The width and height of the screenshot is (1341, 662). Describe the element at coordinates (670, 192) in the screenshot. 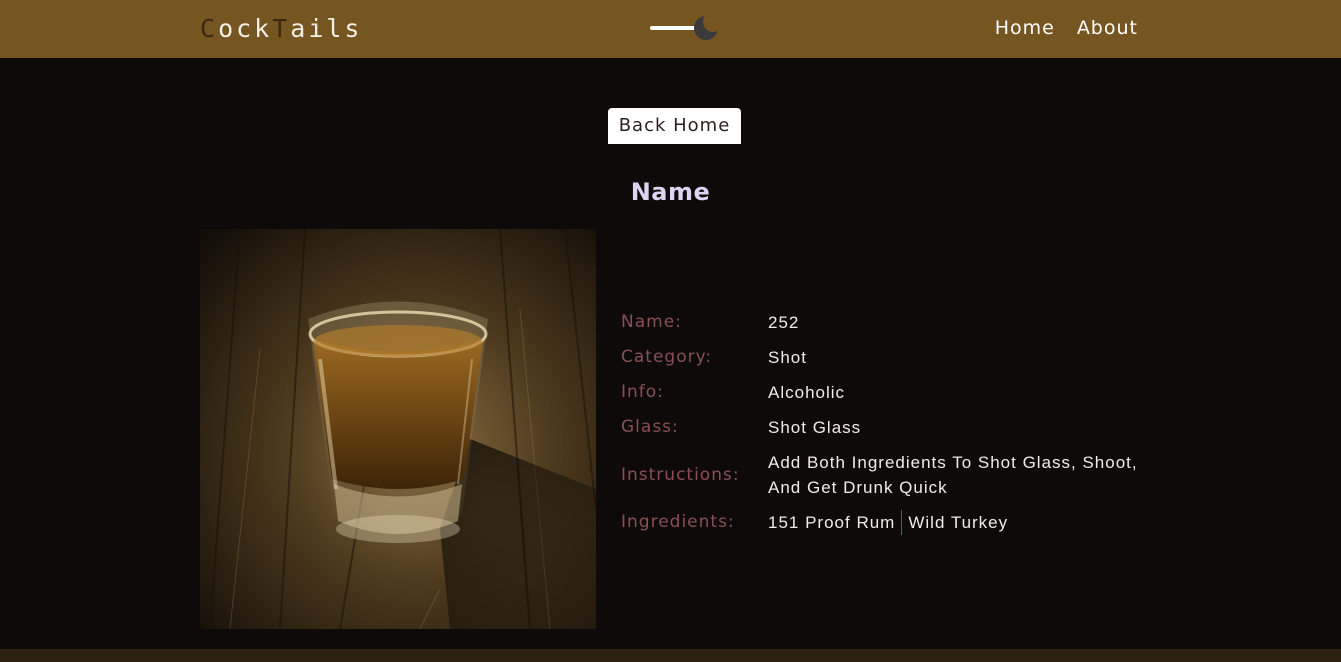

I see `page-title: Name` at that location.